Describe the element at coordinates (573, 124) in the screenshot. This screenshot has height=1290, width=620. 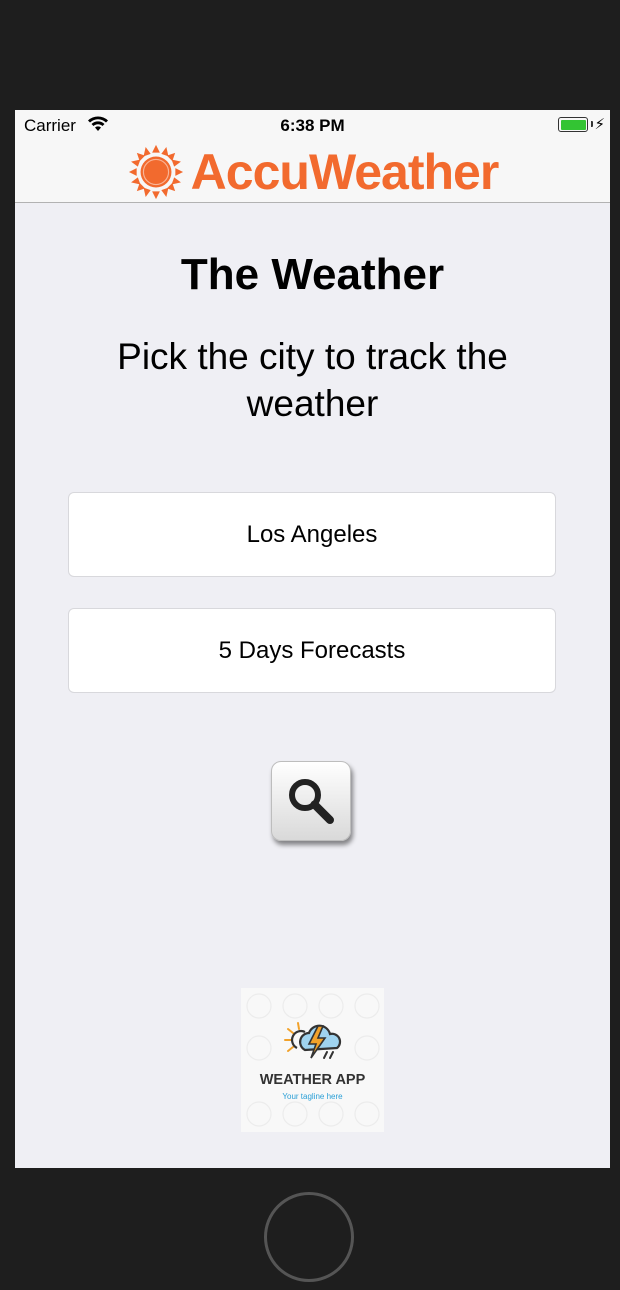
I see `battery-icon` at that location.